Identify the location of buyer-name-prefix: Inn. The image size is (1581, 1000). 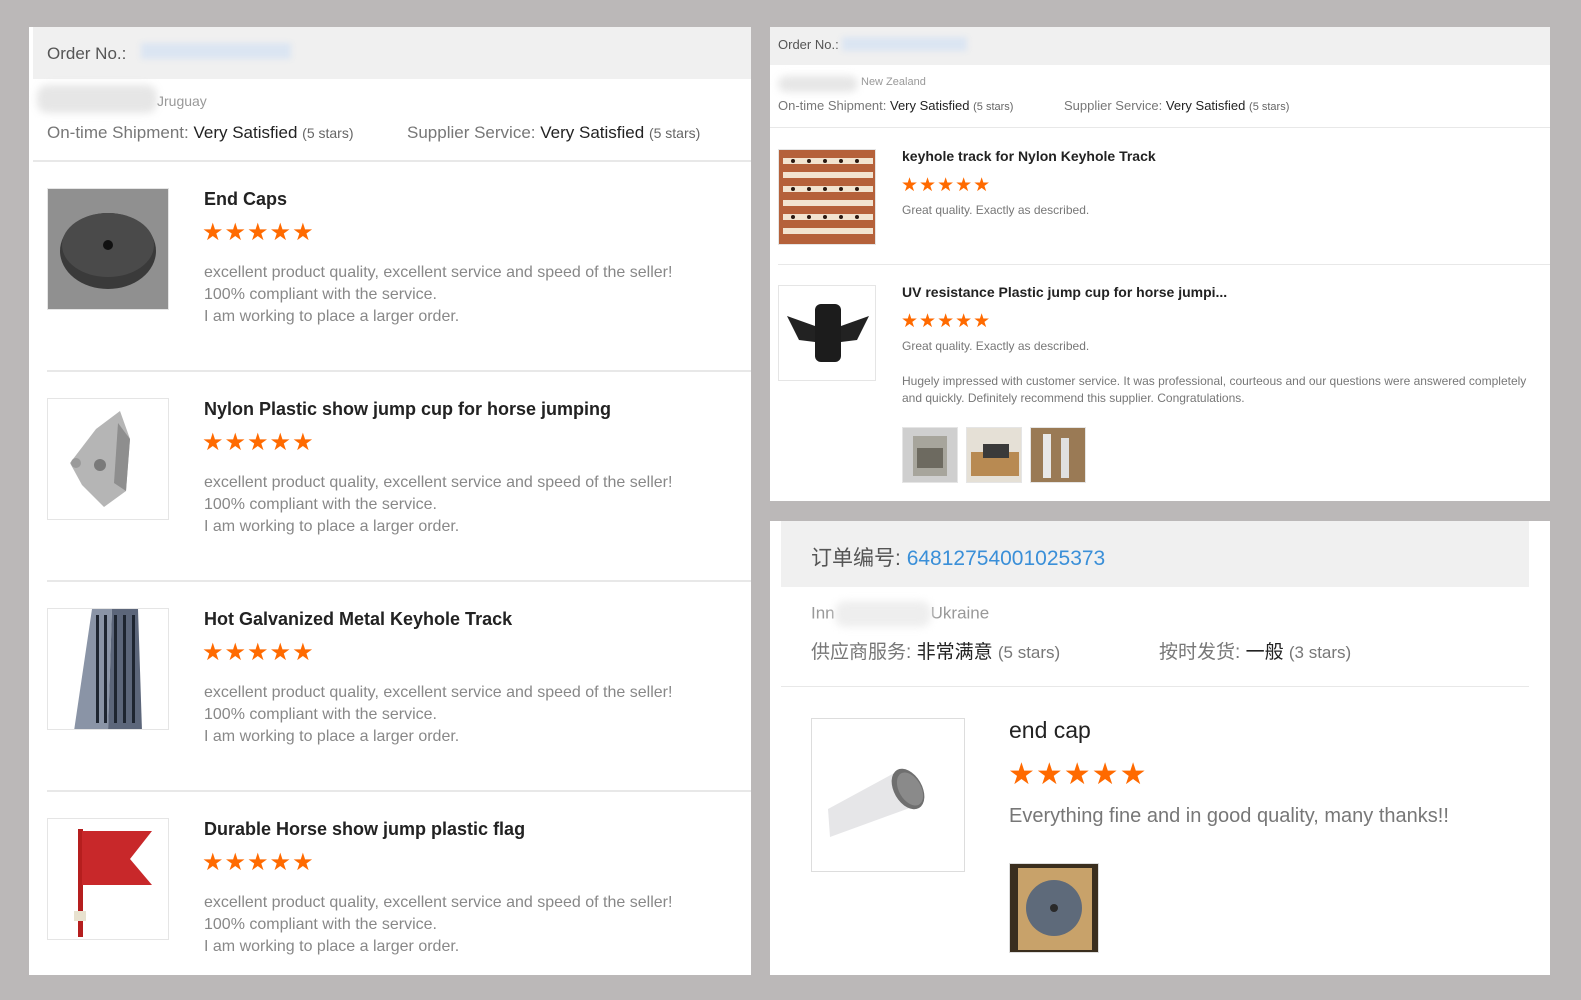
(823, 613).